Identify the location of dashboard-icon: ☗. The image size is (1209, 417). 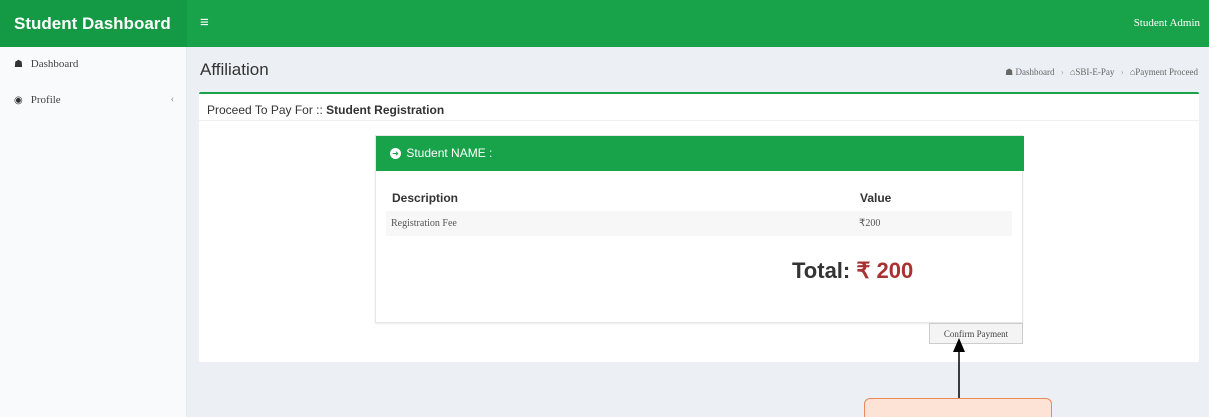
(18, 64).